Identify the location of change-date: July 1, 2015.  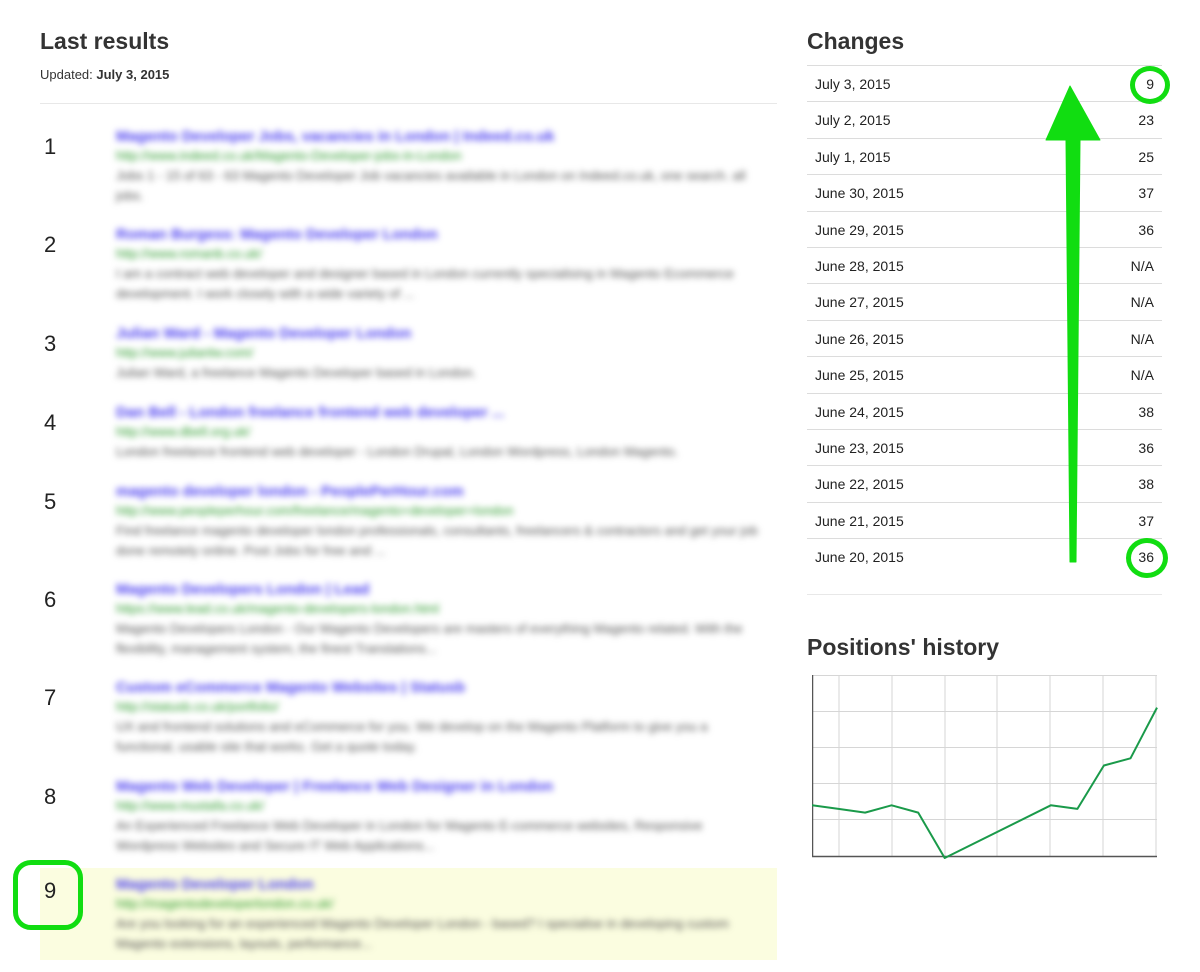
(853, 156).